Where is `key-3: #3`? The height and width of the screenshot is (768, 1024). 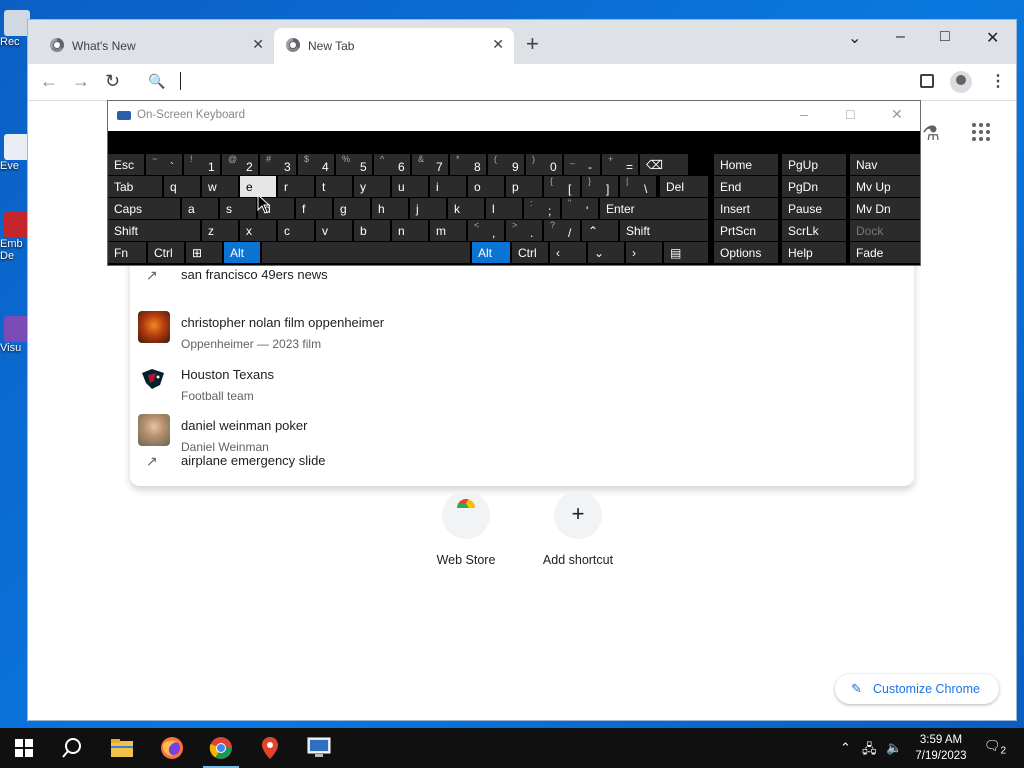 key-3: #3 is located at coordinates (278, 164).